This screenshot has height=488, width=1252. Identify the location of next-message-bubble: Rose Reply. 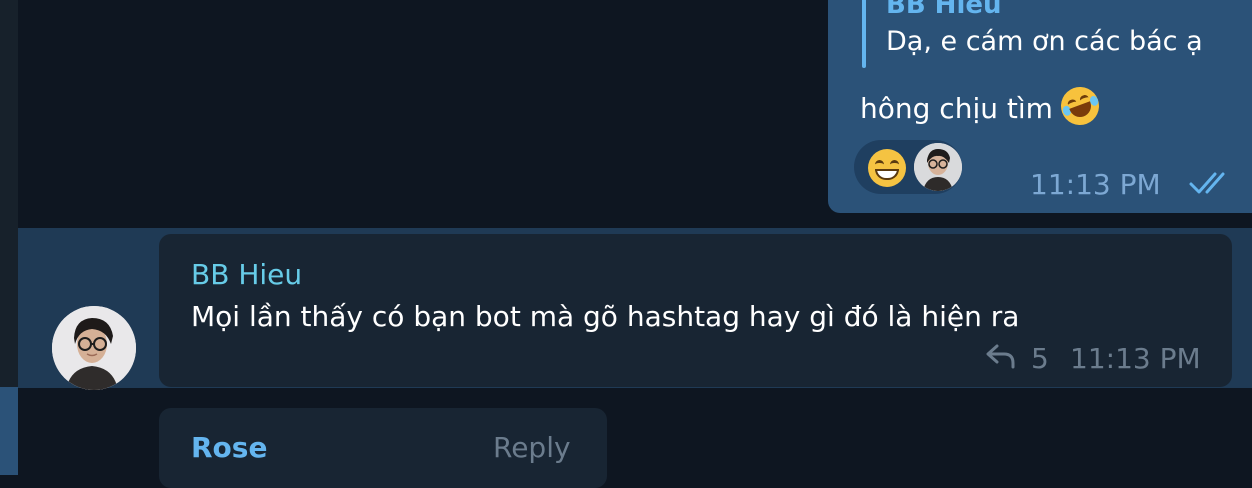
(383, 448).